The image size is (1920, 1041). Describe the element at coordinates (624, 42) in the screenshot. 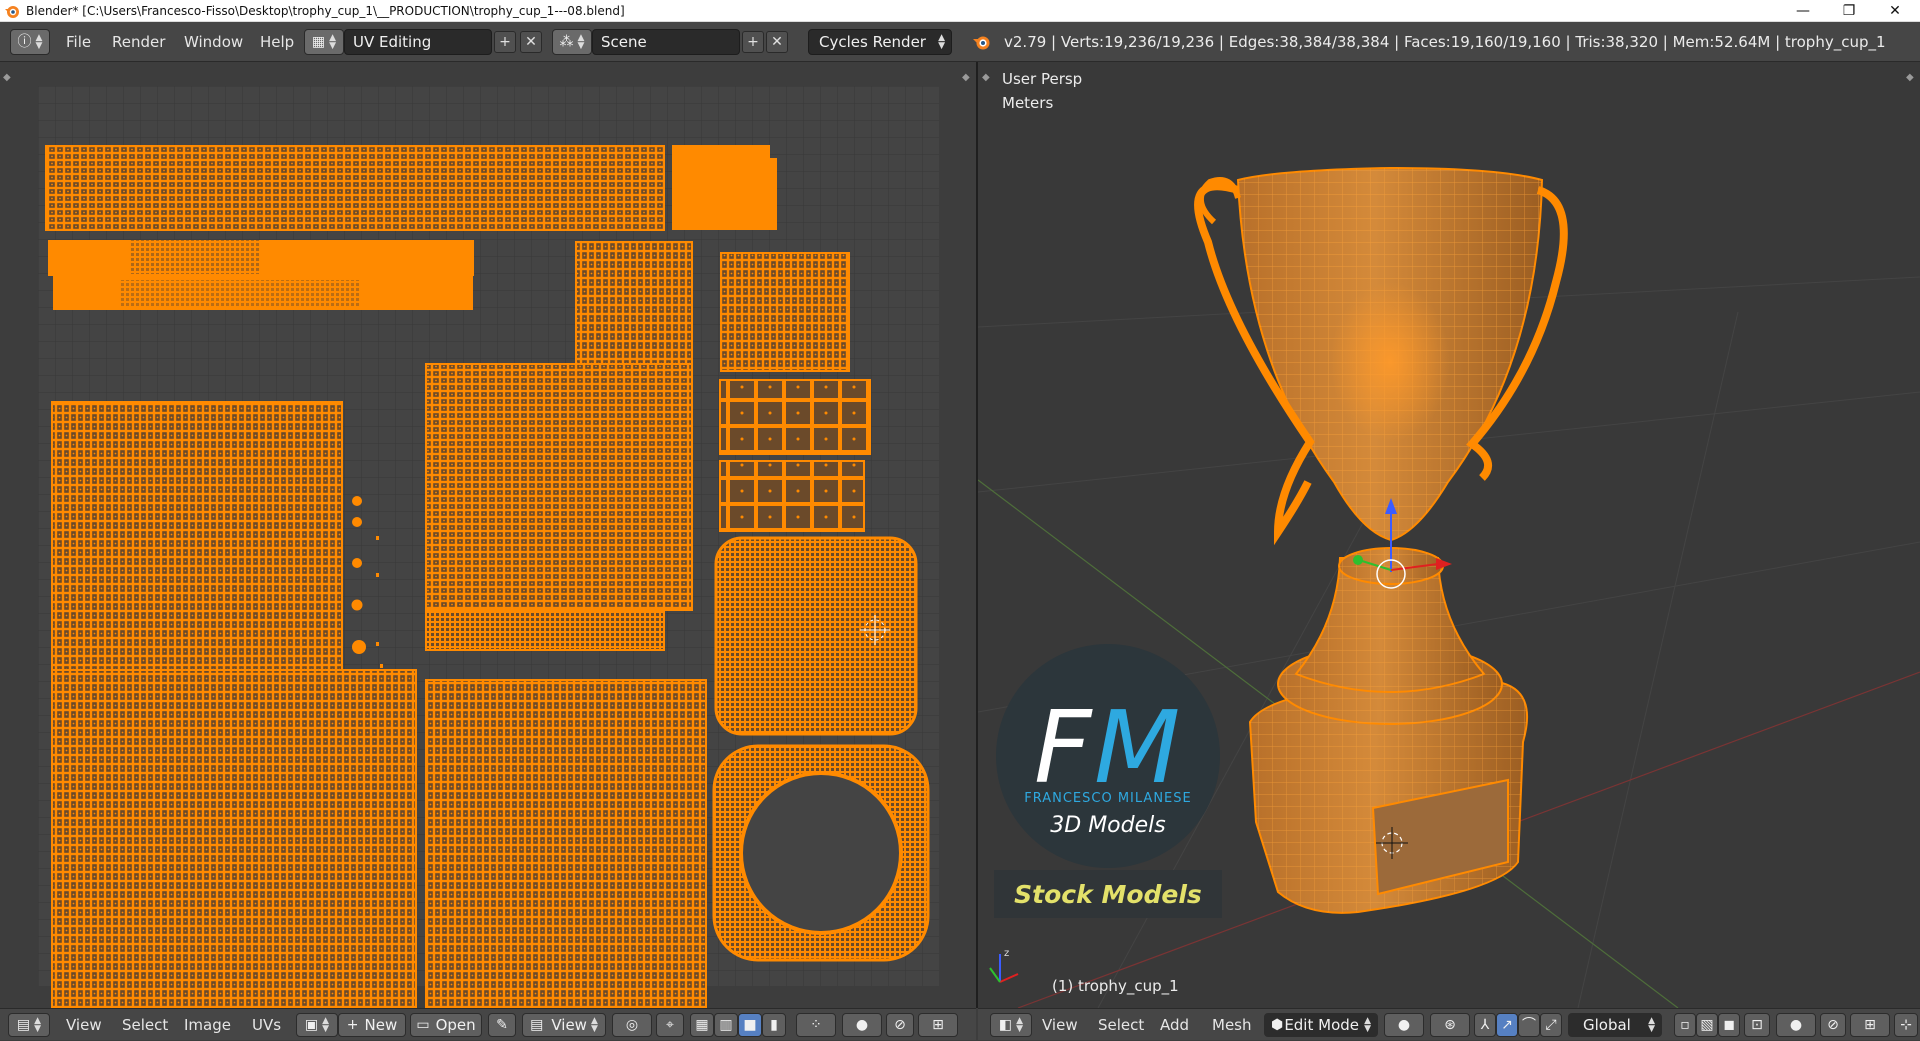

I see `scene-name: Scene` at that location.